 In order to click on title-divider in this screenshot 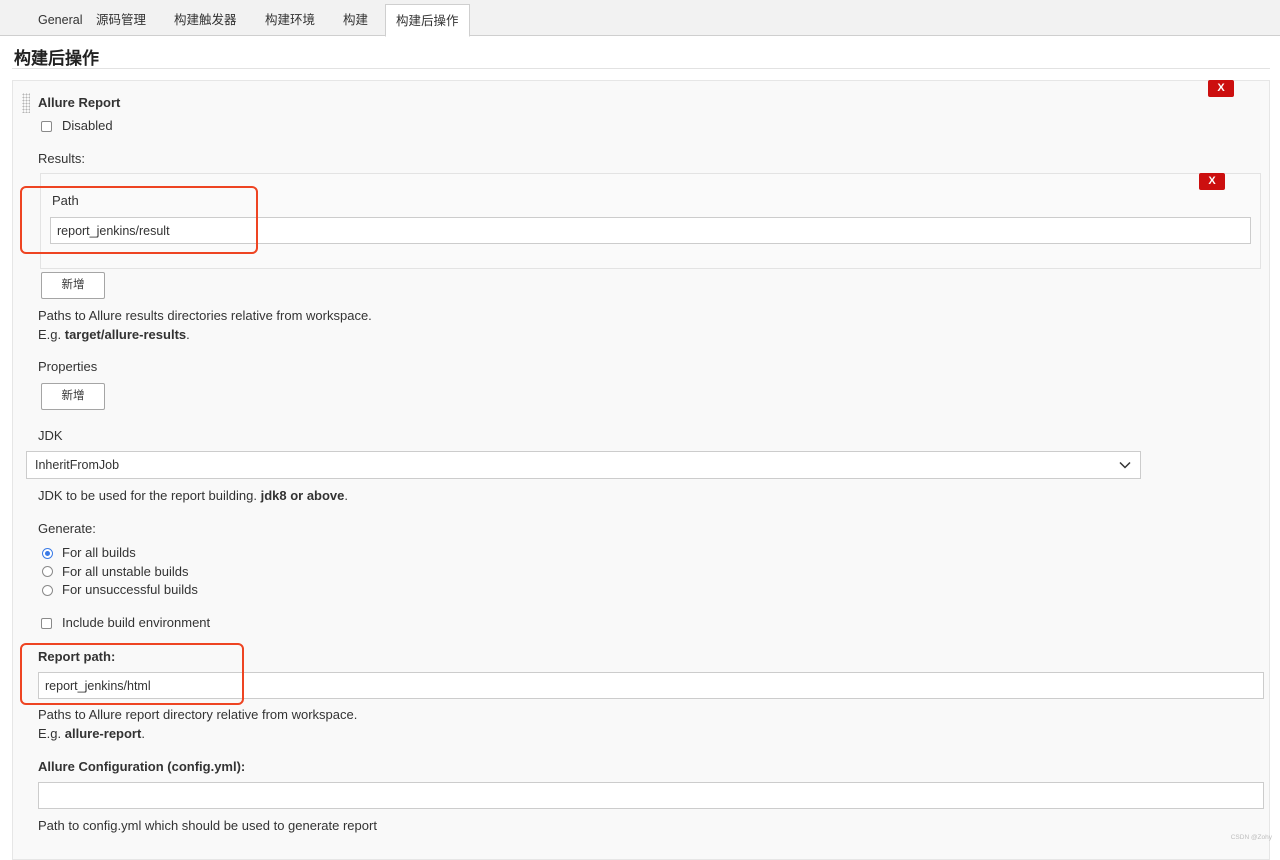, I will do `click(641, 68)`.